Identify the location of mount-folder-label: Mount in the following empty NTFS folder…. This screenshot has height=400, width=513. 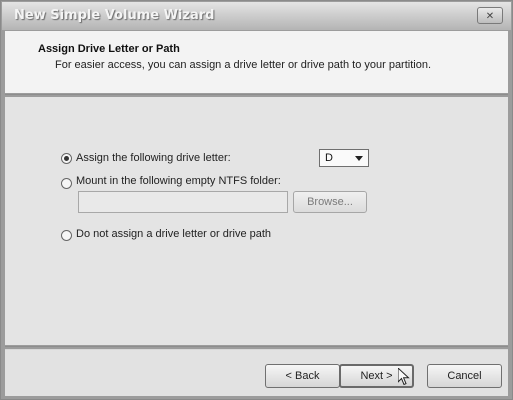
(178, 181).